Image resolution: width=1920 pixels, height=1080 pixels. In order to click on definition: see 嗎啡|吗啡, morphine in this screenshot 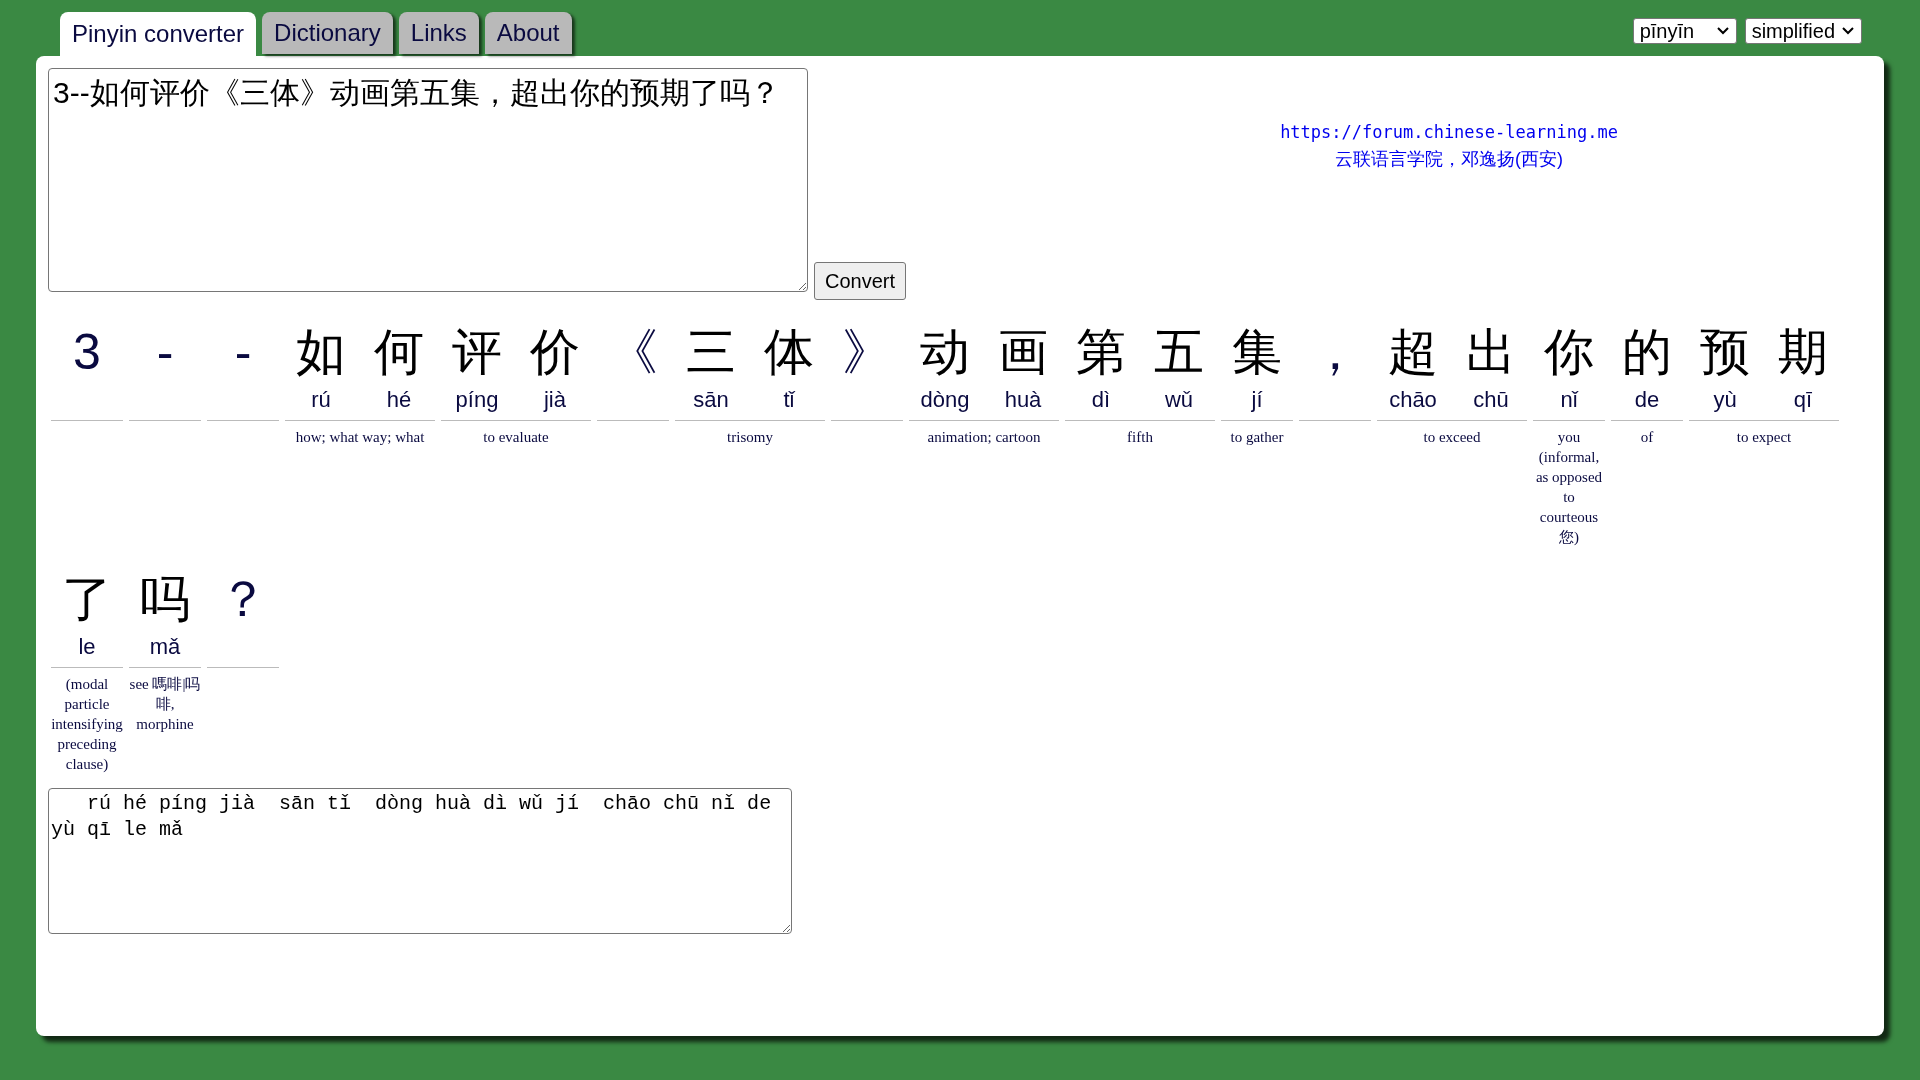, I will do `click(165, 704)`.